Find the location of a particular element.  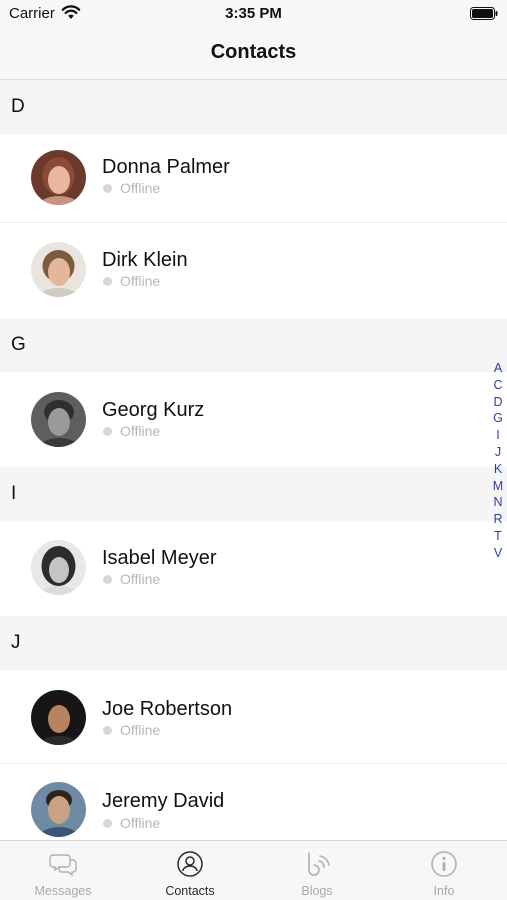

section-letter: D is located at coordinates (18, 106).